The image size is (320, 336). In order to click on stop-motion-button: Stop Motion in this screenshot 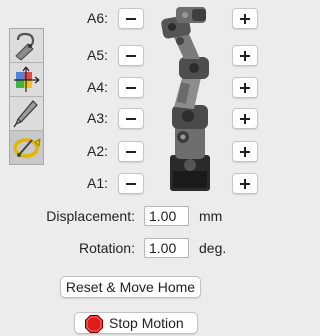, I will do `click(136, 323)`.